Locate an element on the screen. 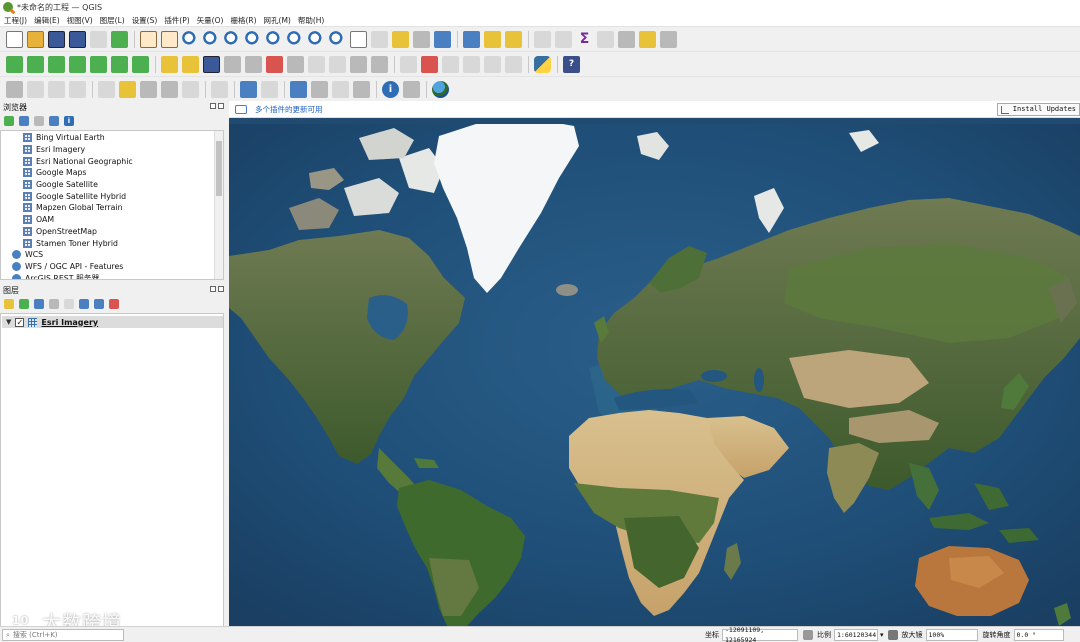 The image size is (1080, 642). layer-visibility-checkbox: ✓ is located at coordinates (20, 322).